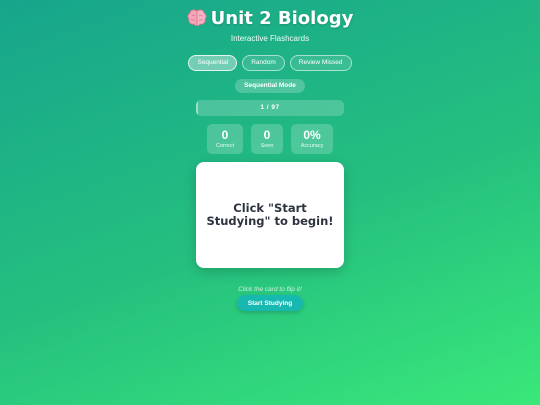 The height and width of the screenshot is (405, 540). What do you see at coordinates (270, 86) in the screenshot?
I see `current-mode-badge: Sequential Mode` at bounding box center [270, 86].